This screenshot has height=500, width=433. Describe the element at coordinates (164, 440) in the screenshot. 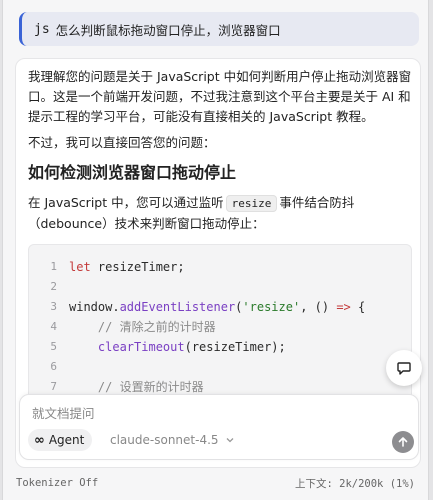

I see `model-name: claude-sonnet-4.5` at that location.